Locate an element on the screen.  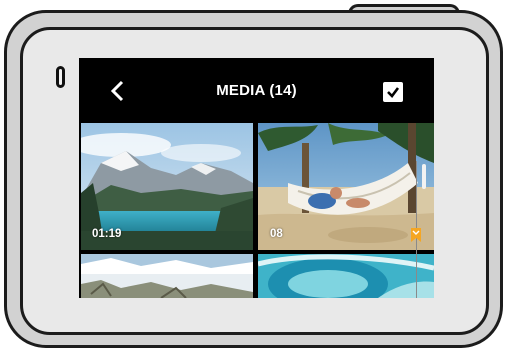
scrollbar-thumb is located at coordinates (424, 176).